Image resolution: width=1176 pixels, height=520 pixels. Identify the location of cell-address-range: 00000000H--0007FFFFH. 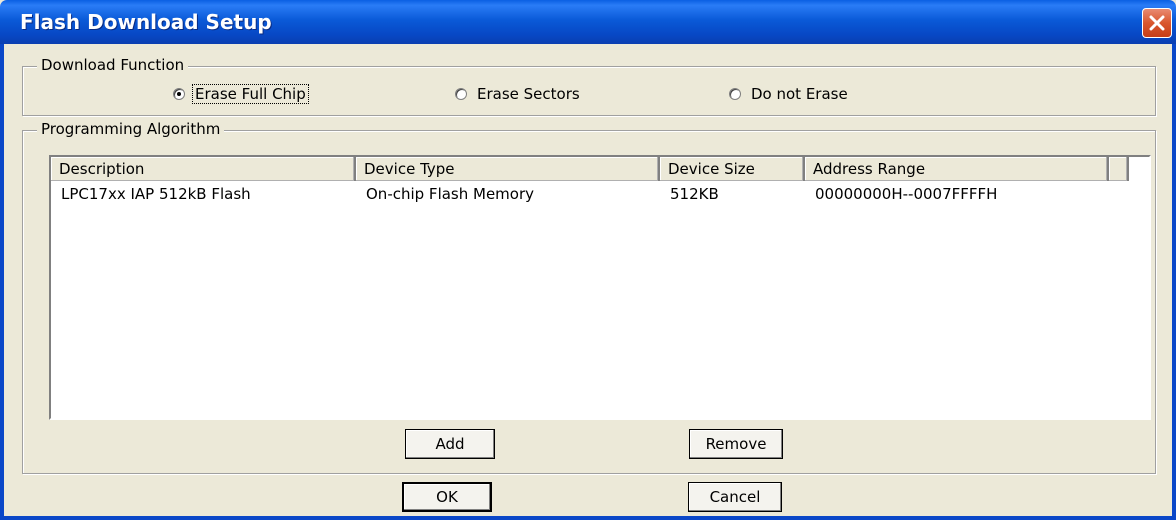
(906, 194).